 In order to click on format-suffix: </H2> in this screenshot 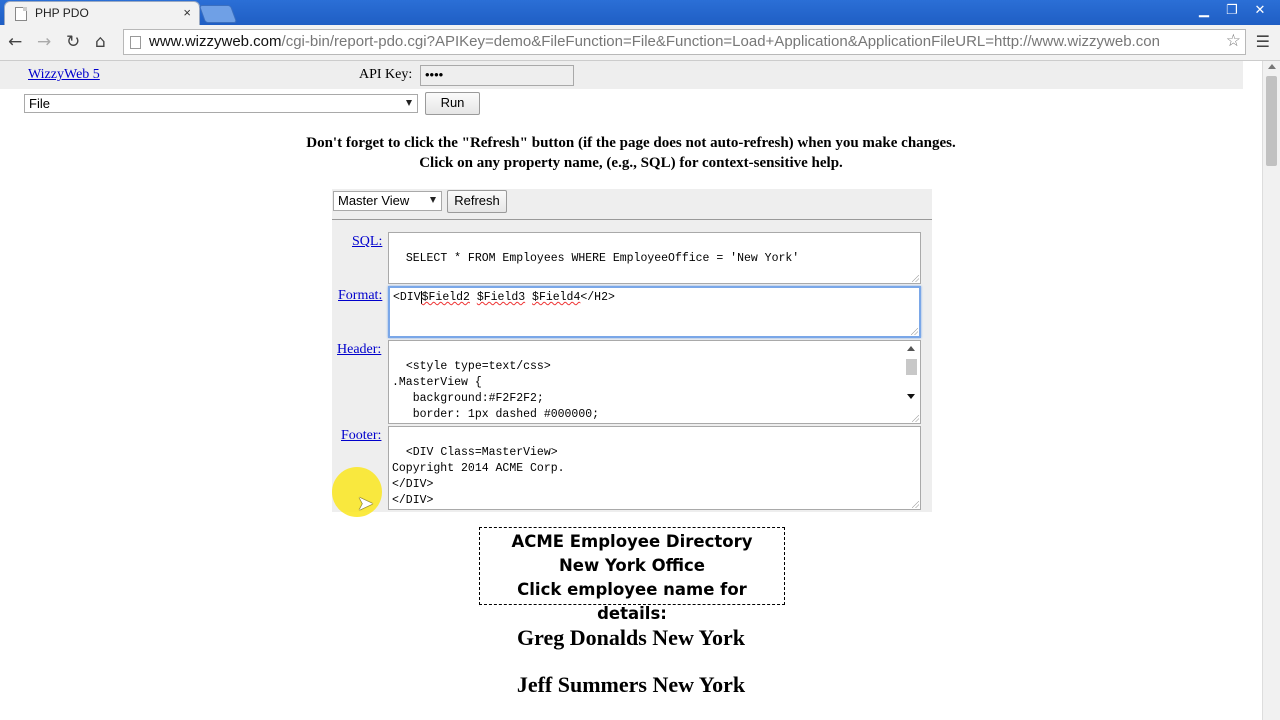, I will do `click(597, 297)`.